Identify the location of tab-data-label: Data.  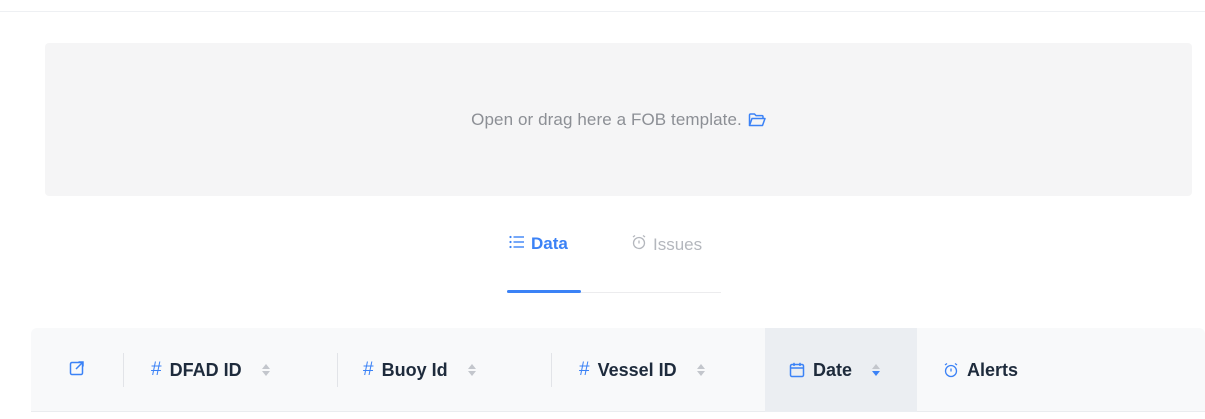
(549, 243).